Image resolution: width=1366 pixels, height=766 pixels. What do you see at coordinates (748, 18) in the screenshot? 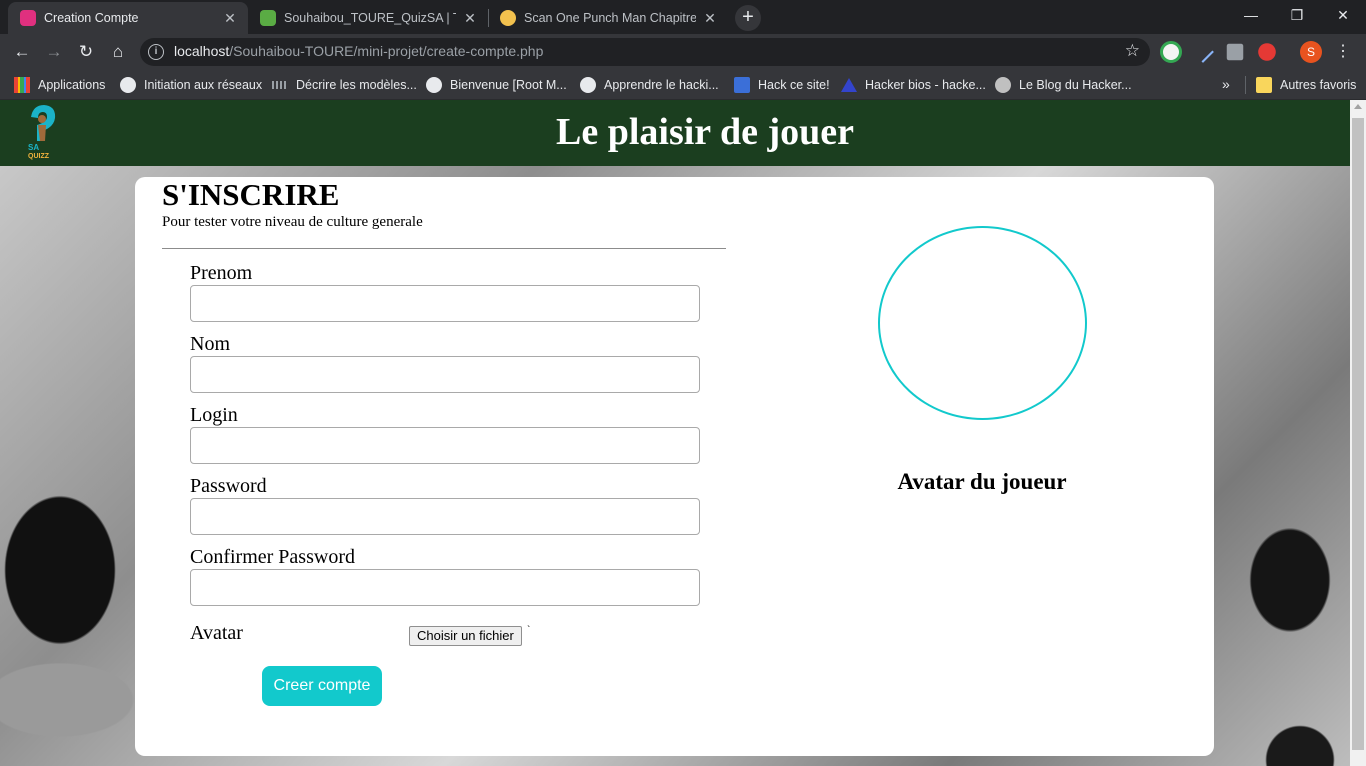
I see `new-tab-button: +` at bounding box center [748, 18].